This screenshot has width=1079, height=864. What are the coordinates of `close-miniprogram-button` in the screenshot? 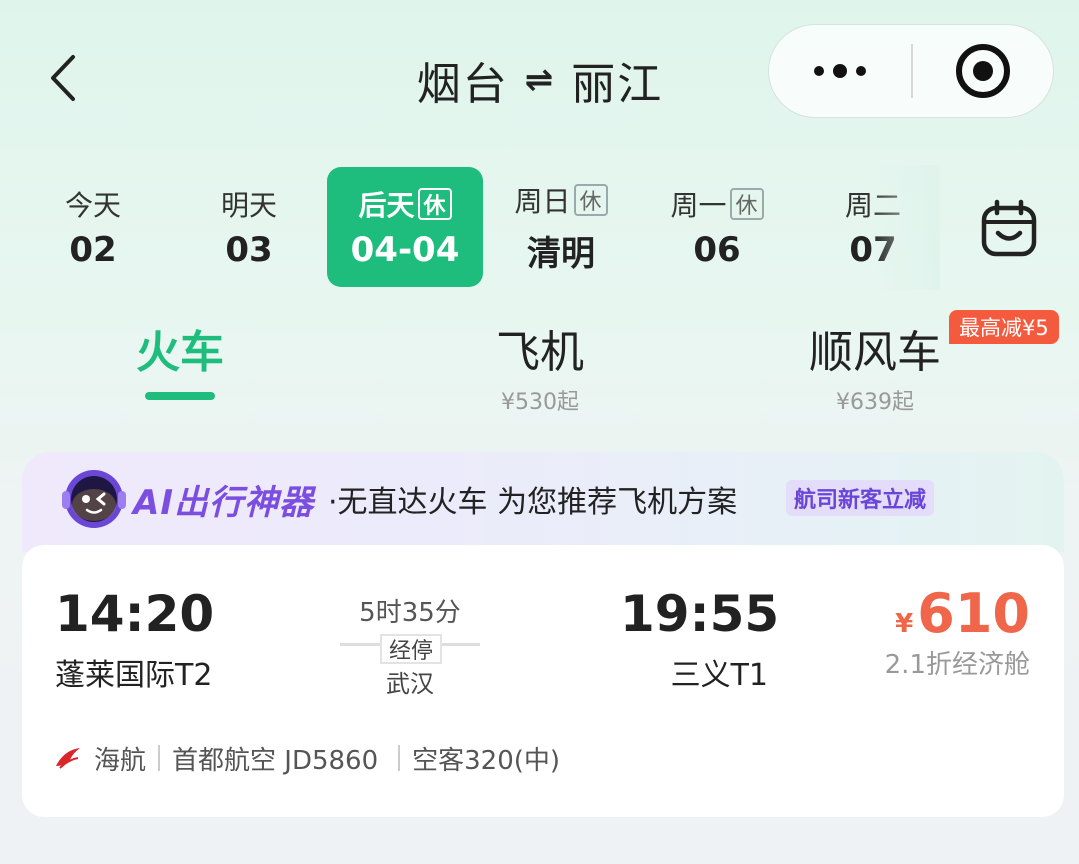 It's located at (983, 71).